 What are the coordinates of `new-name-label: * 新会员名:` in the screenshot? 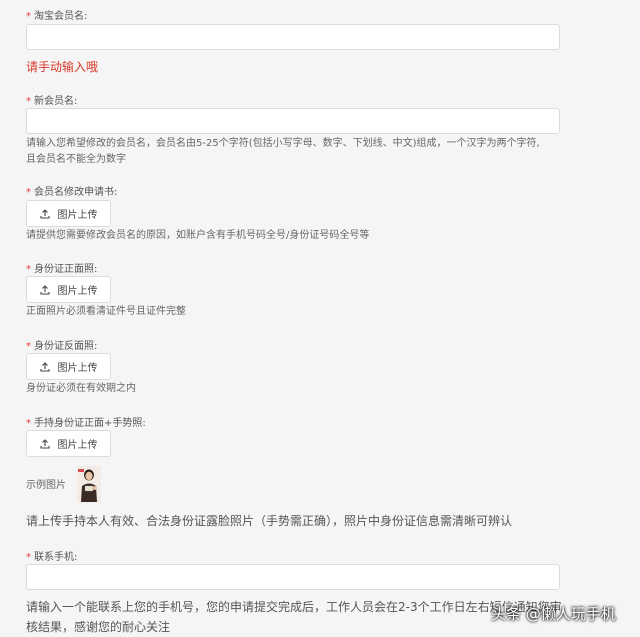 It's located at (52, 101).